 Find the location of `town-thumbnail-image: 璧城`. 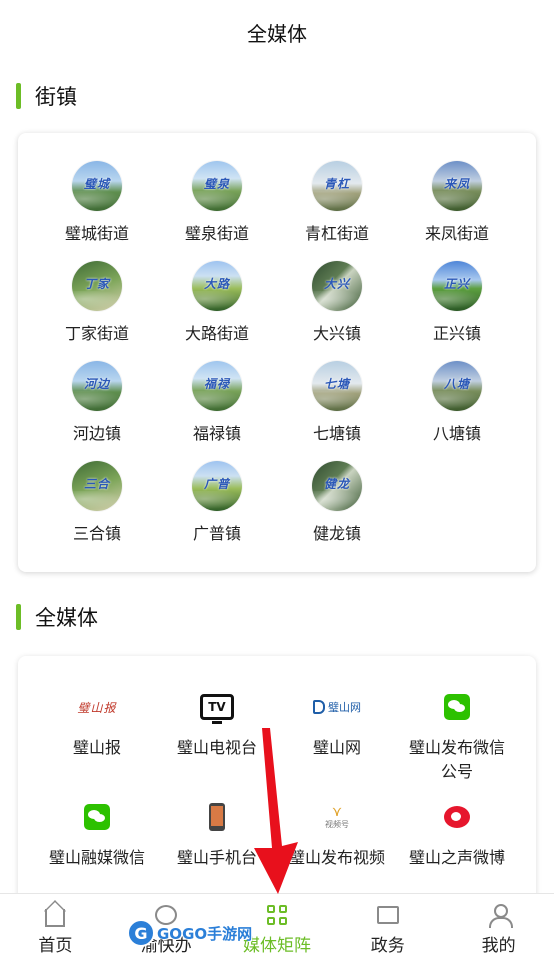

town-thumbnail-image: 璧城 is located at coordinates (97, 186).